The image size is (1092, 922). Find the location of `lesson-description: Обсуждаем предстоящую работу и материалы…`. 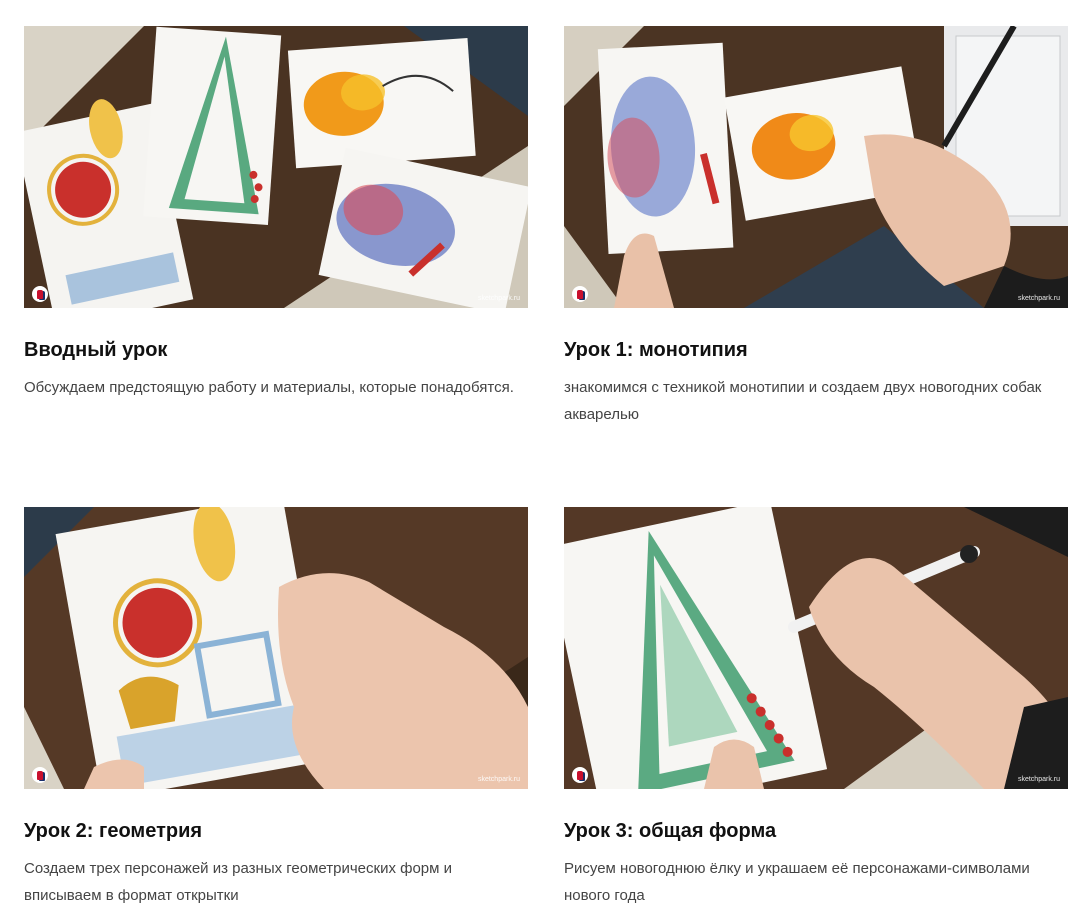

lesson-description: Обсуждаем предстоящую работу и материалы… is located at coordinates (269, 387).